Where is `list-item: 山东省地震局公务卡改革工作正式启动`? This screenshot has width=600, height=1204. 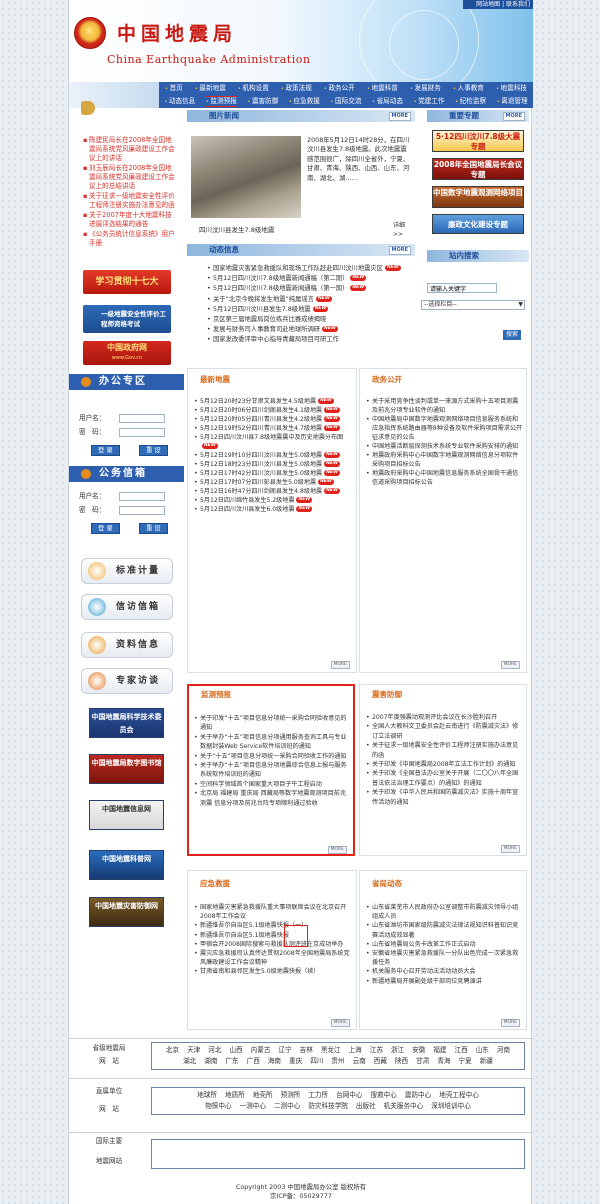
list-item: 山东省地震局公务卡改革工作正式启动 is located at coordinates (445, 944).